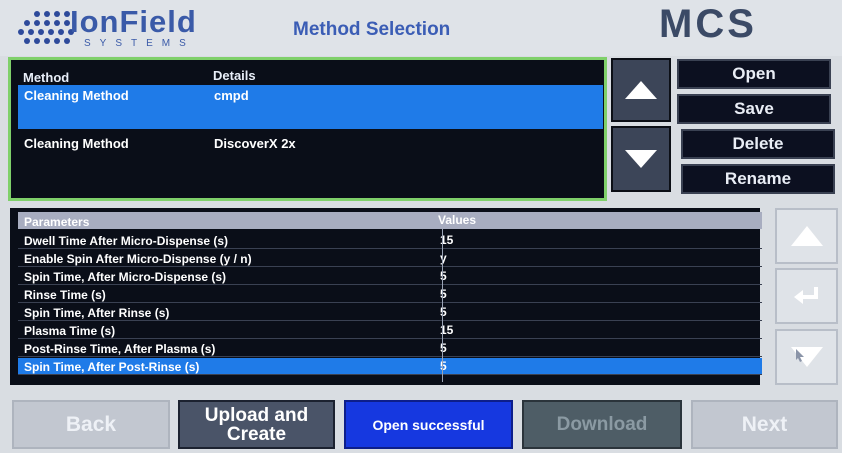 Image resolution: width=842 pixels, height=453 pixels. I want to click on parameters-header-row: Parameters Values, so click(390, 220).